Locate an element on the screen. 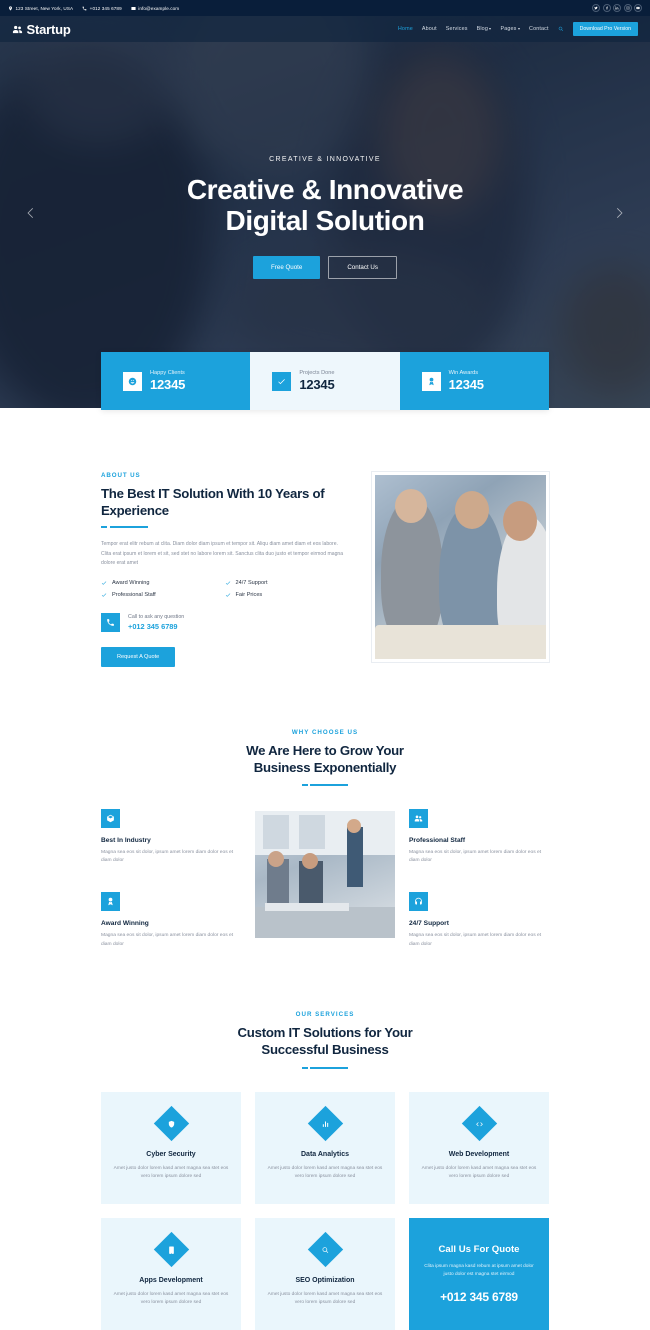  topbar-phone: +012 345 6789 is located at coordinates (102, 8).